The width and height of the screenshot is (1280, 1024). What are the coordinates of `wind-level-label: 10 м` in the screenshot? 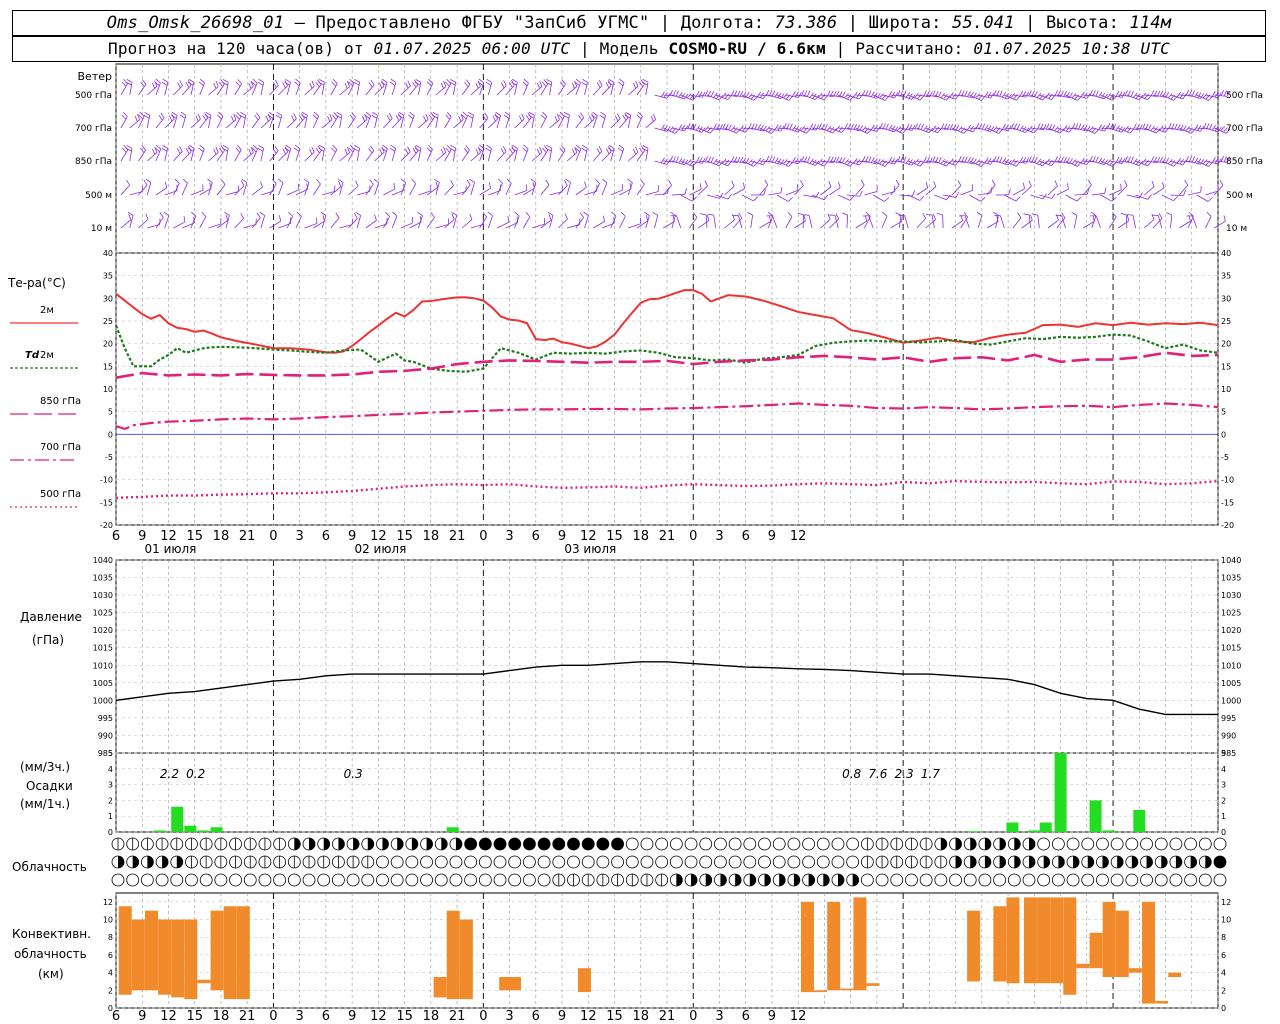 It's located at (101, 229).